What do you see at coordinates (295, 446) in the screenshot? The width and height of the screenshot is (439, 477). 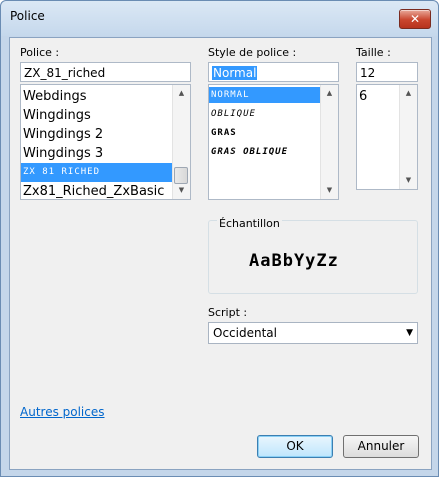 I see `ok-button: OK` at bounding box center [295, 446].